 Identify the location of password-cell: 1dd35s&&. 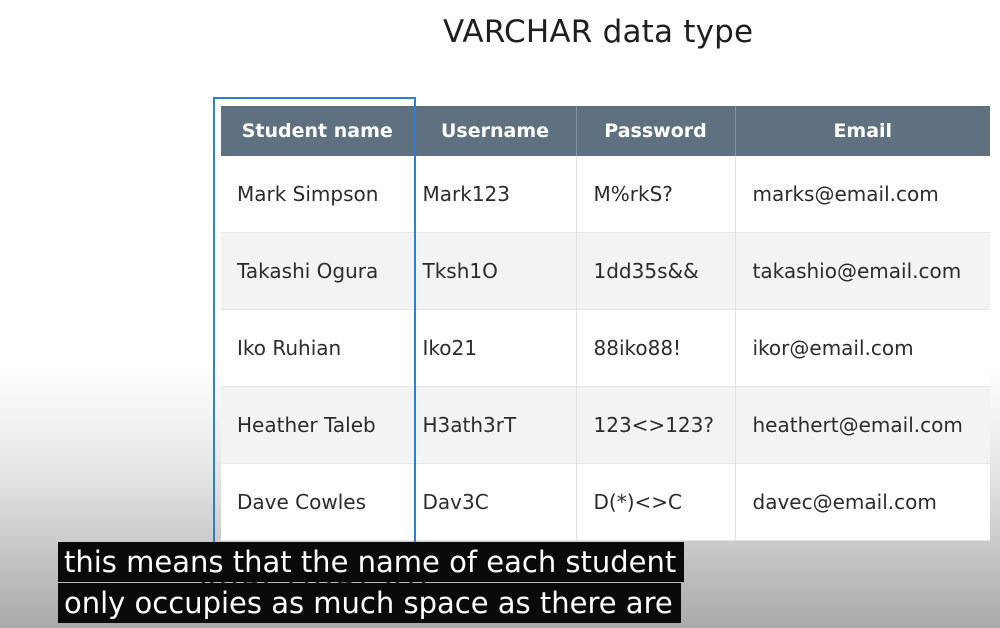
(656, 271).